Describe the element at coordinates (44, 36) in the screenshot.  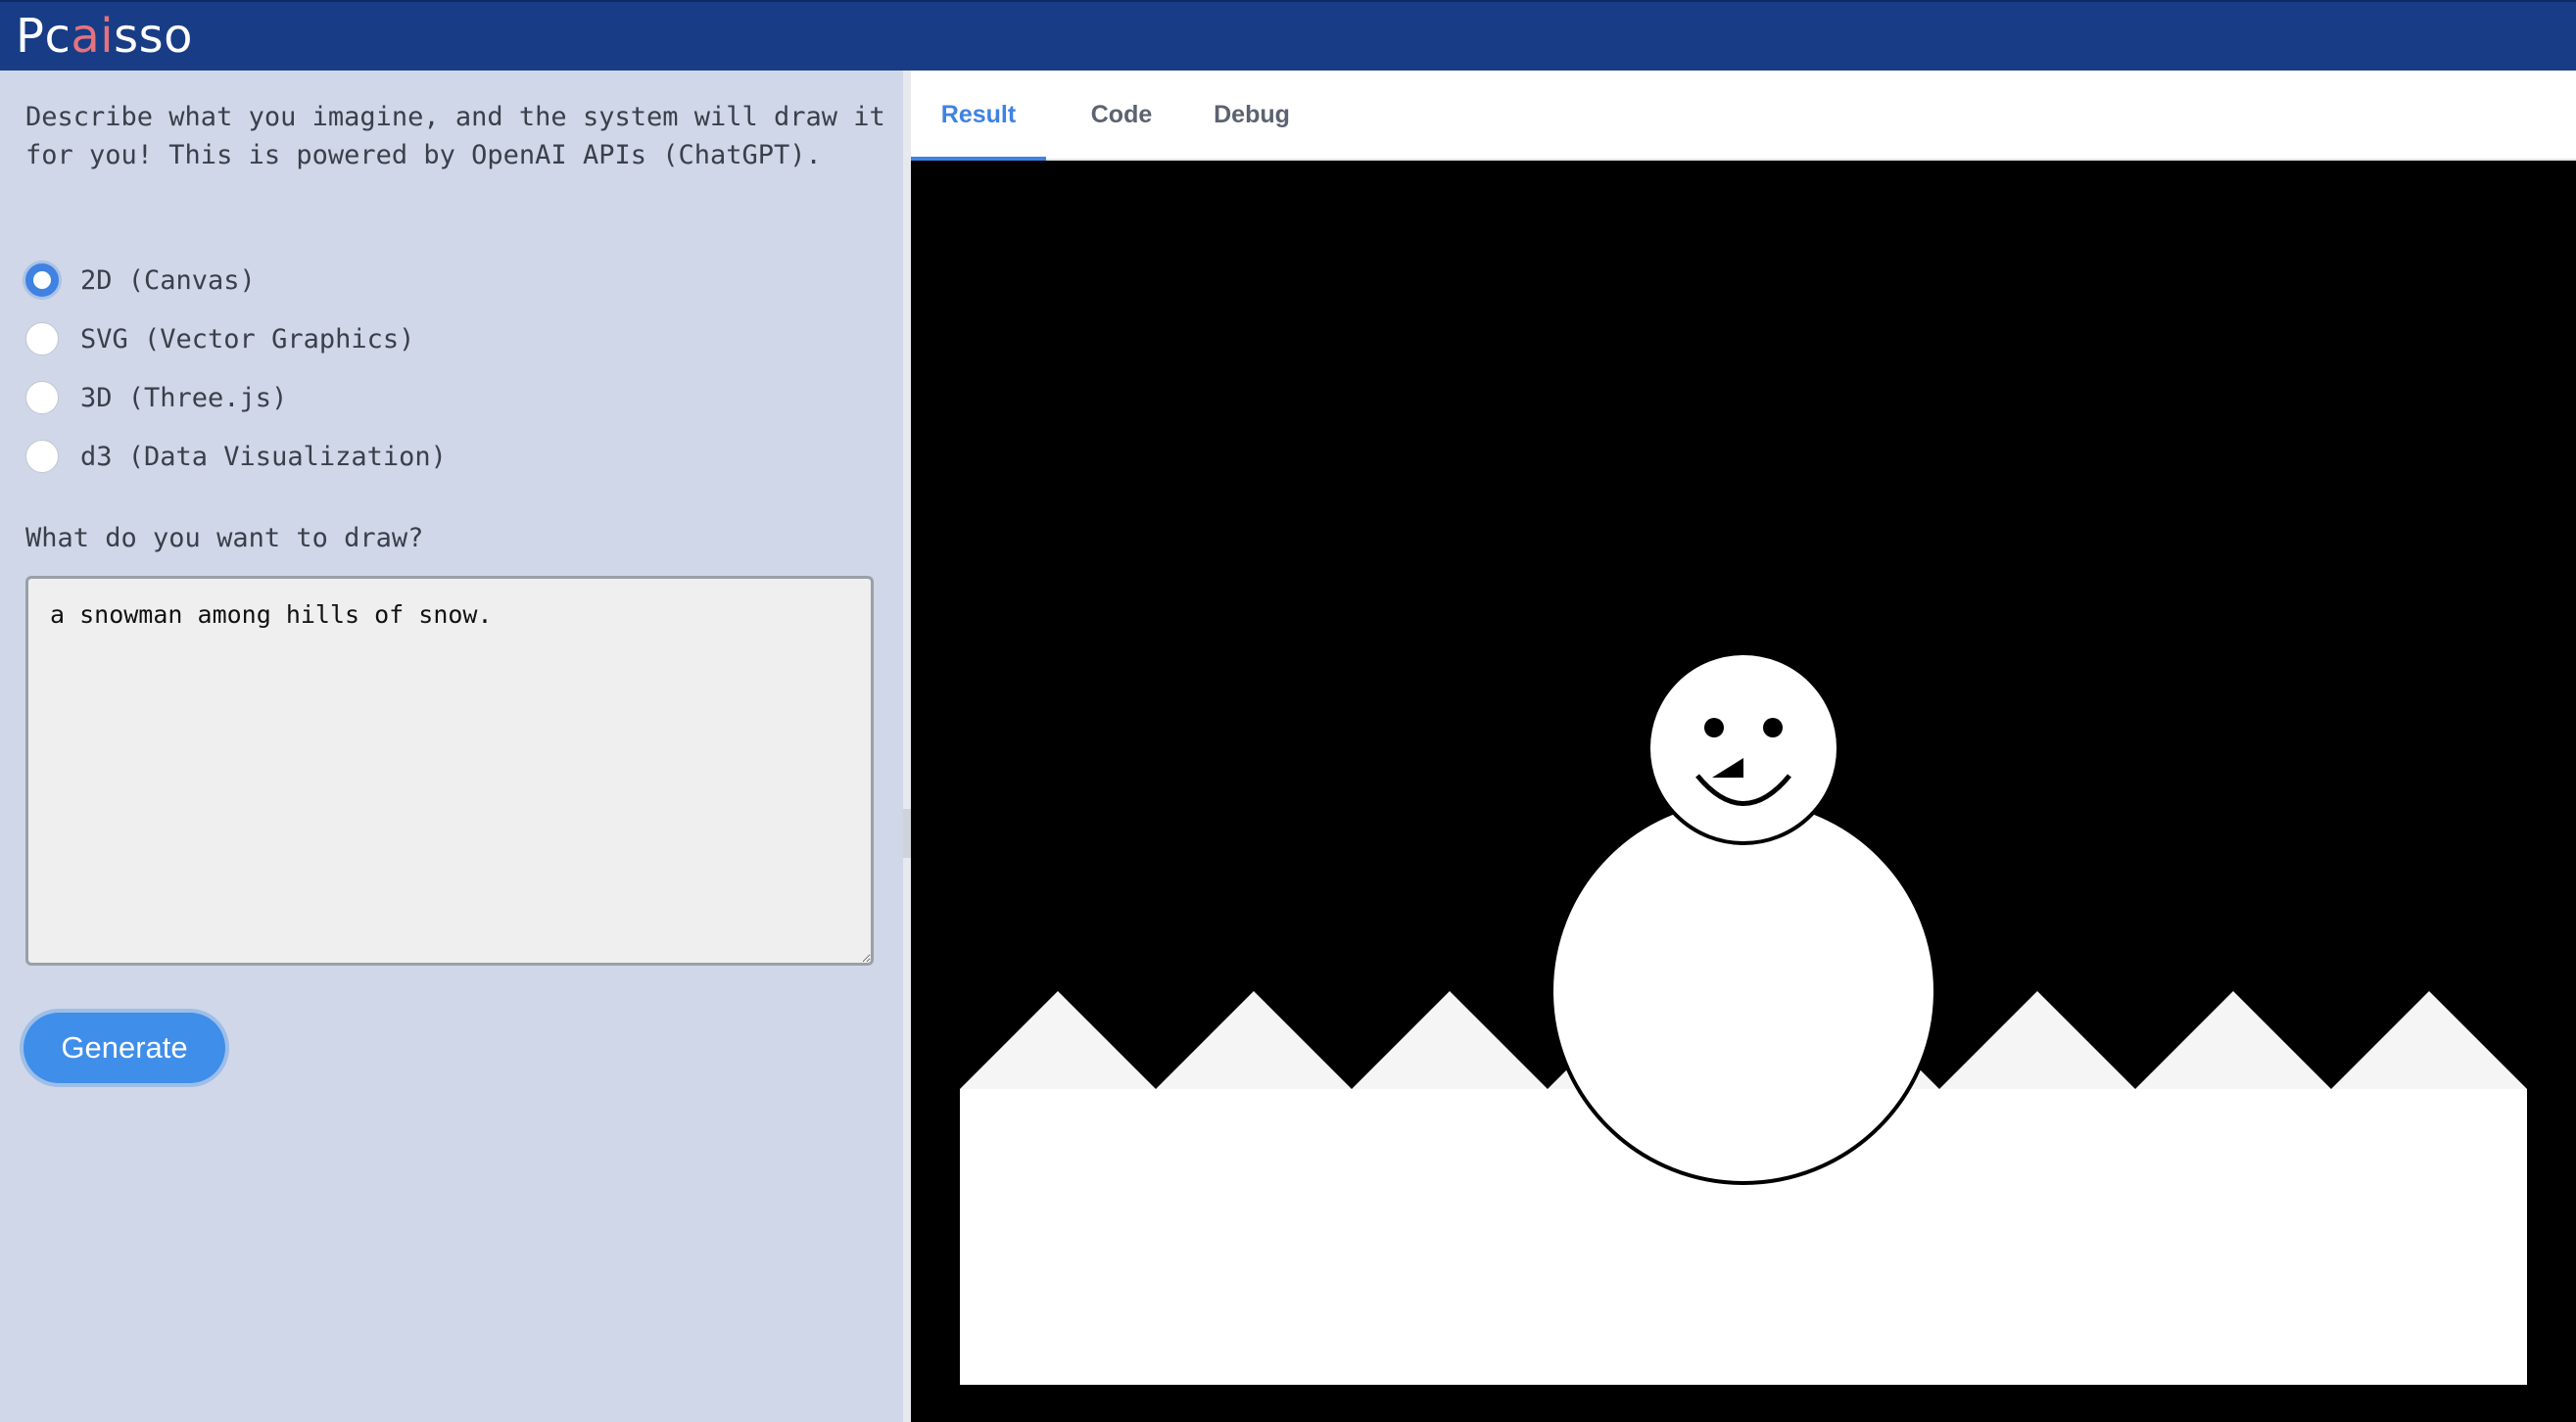
I see `logo-prefix: Pc` at that location.